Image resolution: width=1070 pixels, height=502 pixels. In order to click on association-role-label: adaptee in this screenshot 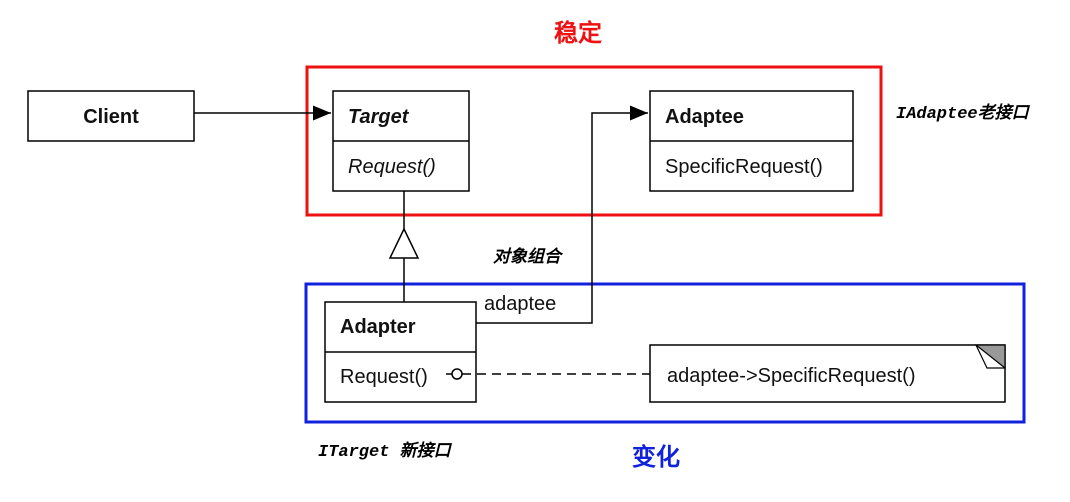, I will do `click(520, 304)`.